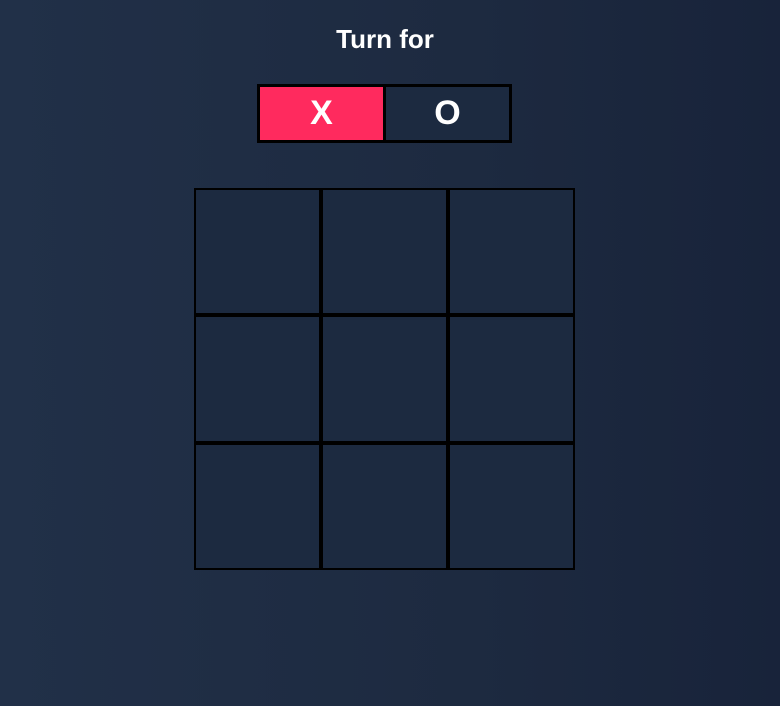 The width and height of the screenshot is (780, 706). I want to click on turn-title: Turn for, so click(385, 39).